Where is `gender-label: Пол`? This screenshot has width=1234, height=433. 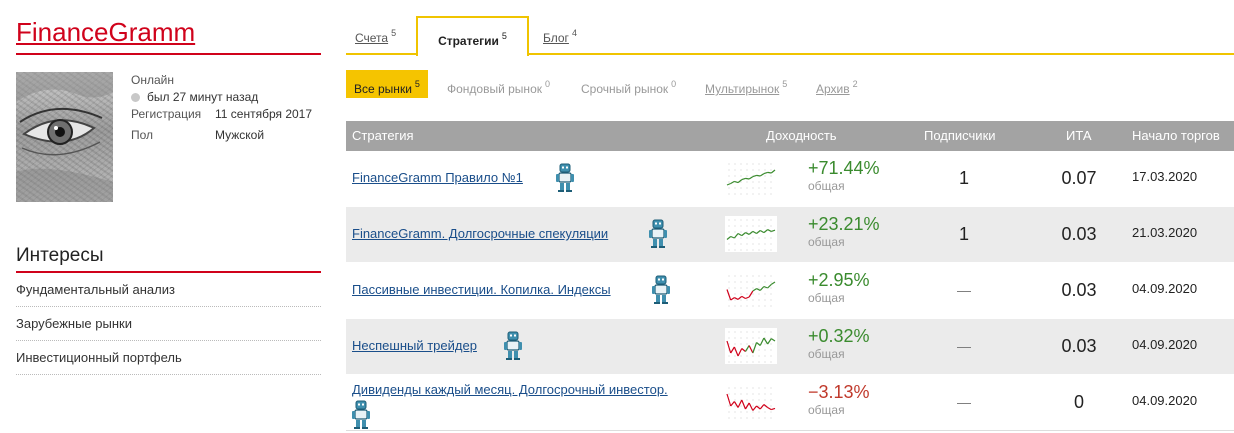 gender-label: Пол is located at coordinates (142, 135).